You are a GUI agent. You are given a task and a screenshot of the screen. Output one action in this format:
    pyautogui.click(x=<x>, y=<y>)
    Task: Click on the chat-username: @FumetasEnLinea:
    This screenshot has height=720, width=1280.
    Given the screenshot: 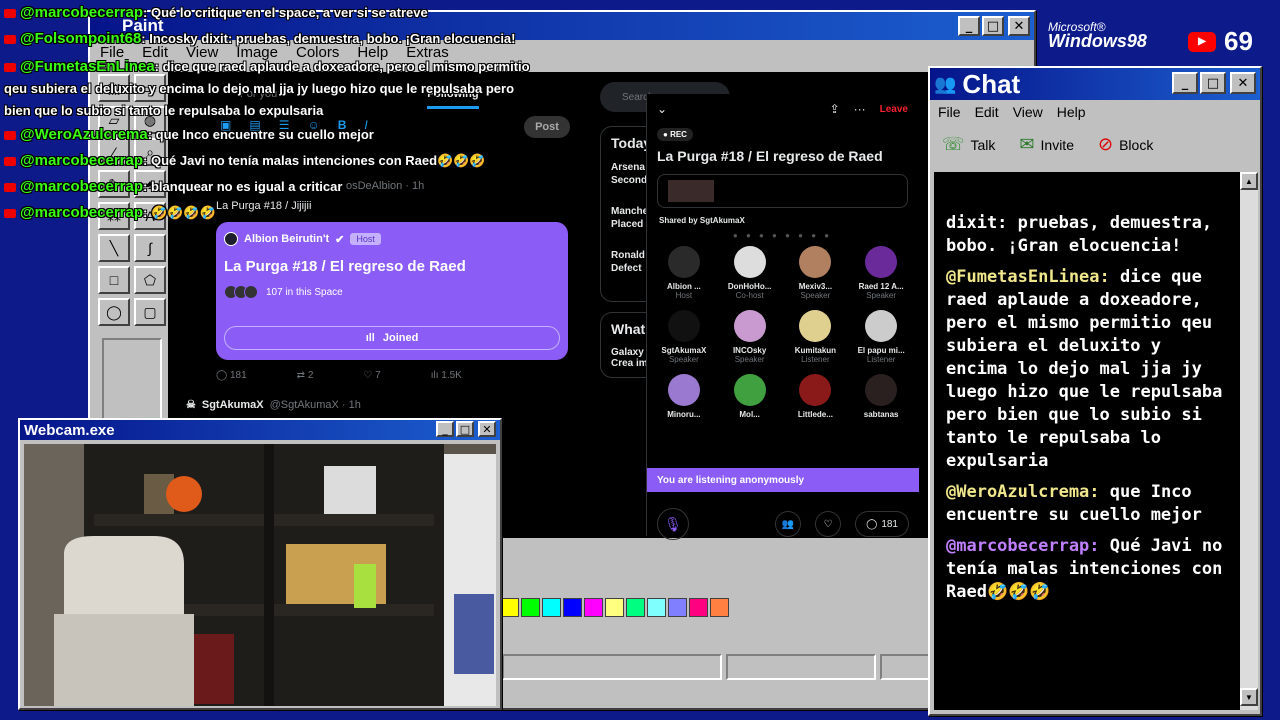 What is the action you would take?
    pyautogui.click(x=1033, y=277)
    